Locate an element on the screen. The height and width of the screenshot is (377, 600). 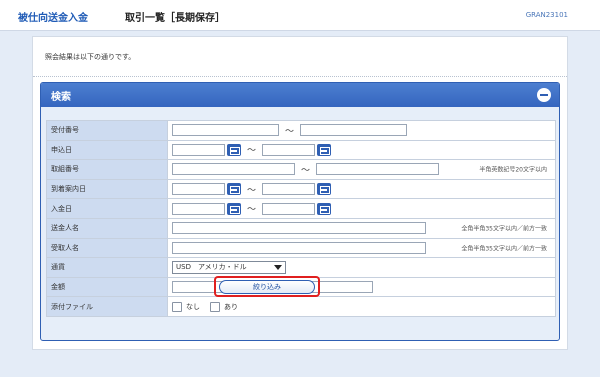
attachment-yes-label: あり is located at coordinates (231, 306).